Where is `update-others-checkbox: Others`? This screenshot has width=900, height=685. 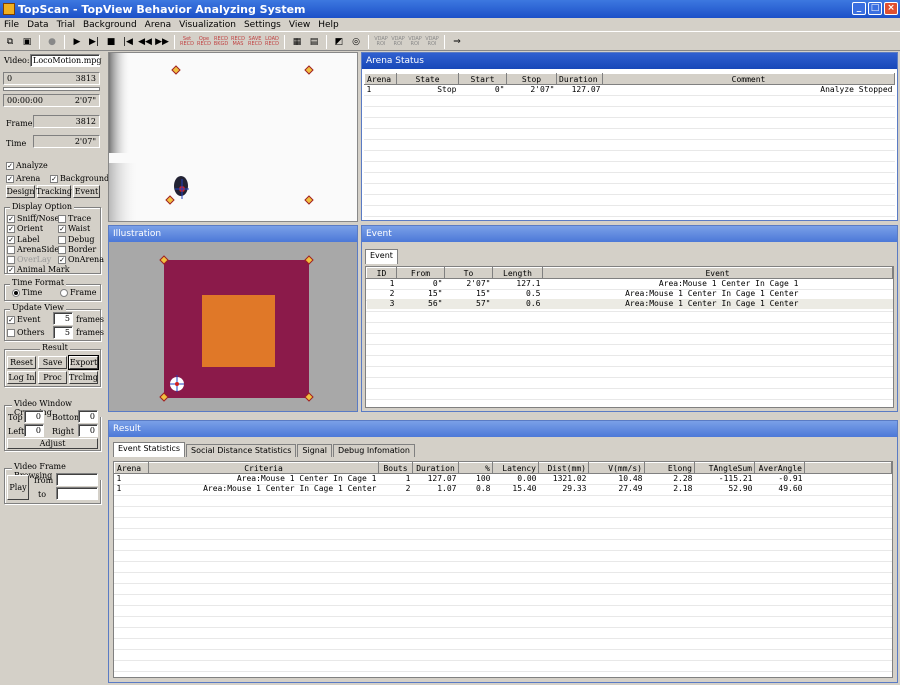 update-others-checkbox: Others is located at coordinates (26, 332).